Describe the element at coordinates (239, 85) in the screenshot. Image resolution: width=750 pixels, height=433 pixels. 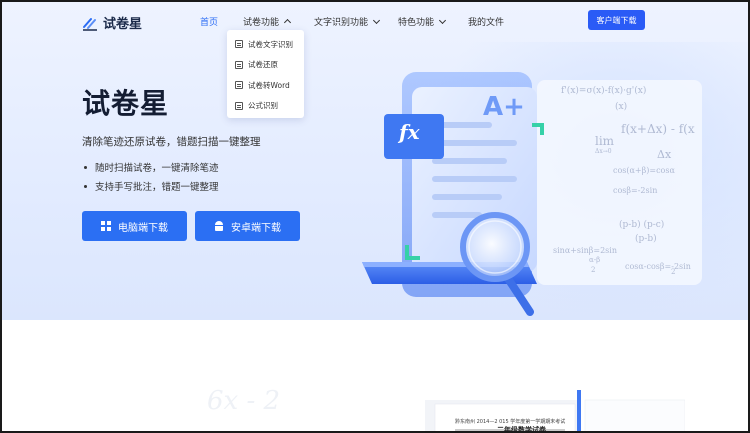
I see `word-convert-icon` at that location.